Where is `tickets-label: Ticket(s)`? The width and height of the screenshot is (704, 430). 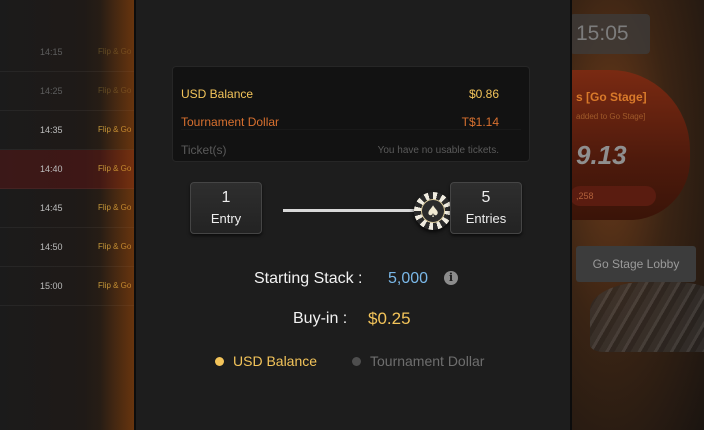
tickets-label: Ticket(s) is located at coordinates (204, 150).